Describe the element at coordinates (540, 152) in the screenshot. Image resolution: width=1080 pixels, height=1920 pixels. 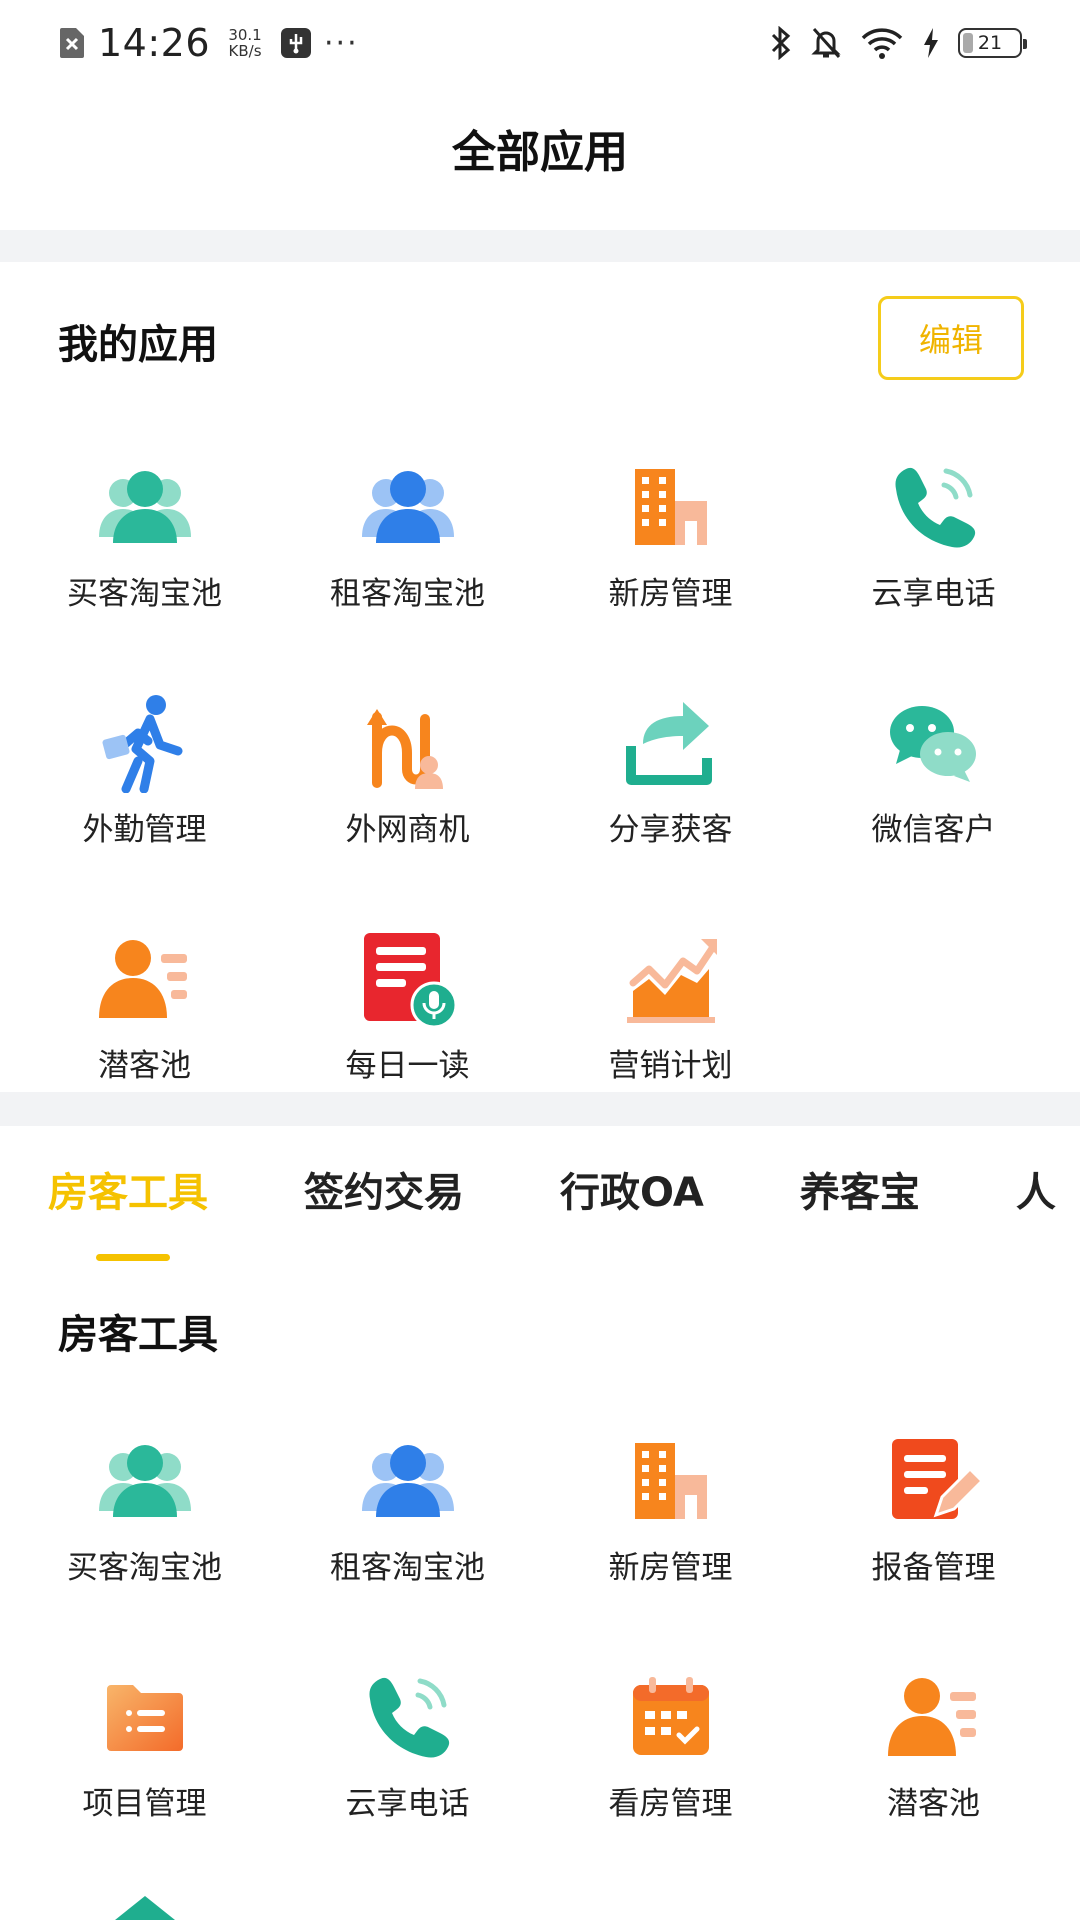
I see `page-title: 全部应用` at that location.